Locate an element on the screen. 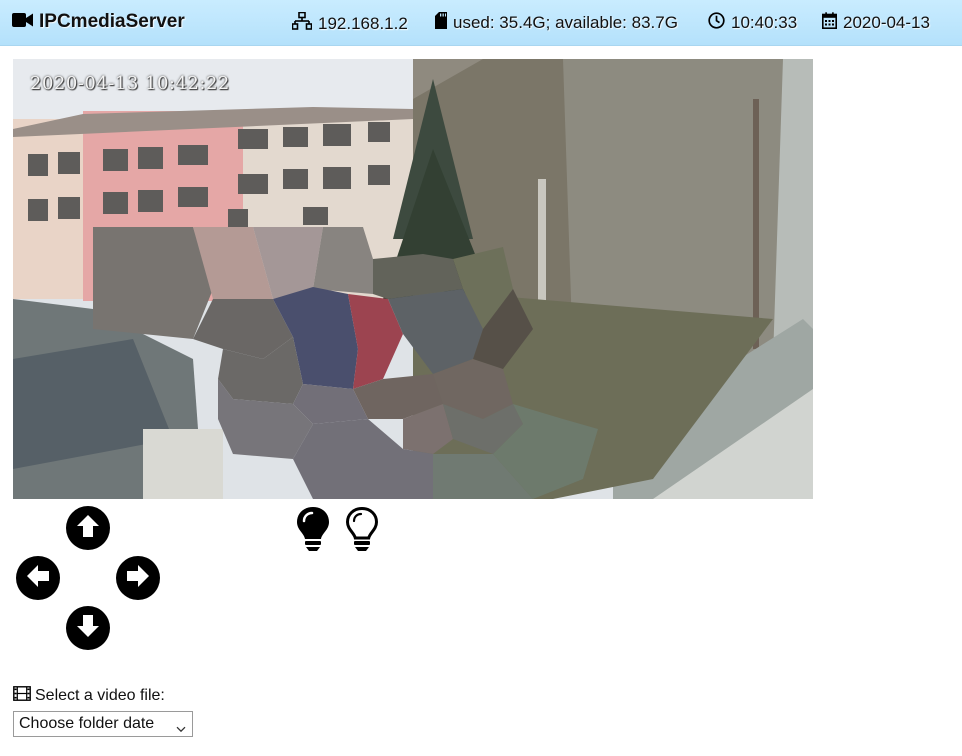  lightbulb-outline-icon is located at coordinates (362, 531).